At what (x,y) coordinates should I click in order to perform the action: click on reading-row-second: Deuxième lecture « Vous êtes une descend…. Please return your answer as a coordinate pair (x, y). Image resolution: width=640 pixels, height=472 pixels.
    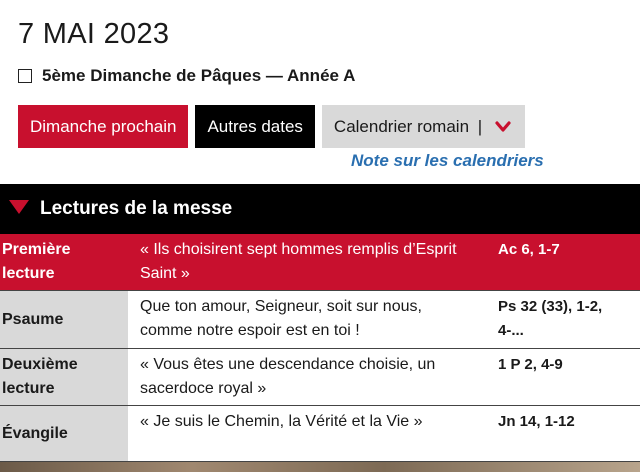
    Looking at the image, I should click on (320, 377).